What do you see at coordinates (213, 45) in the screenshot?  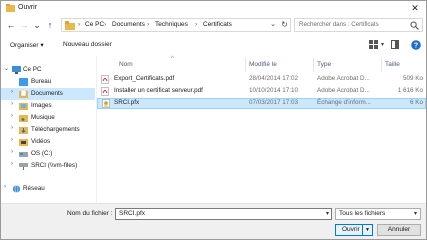 I see `command-bar: Organiser ▾ Nouveau dossier ▾ ?` at bounding box center [213, 45].